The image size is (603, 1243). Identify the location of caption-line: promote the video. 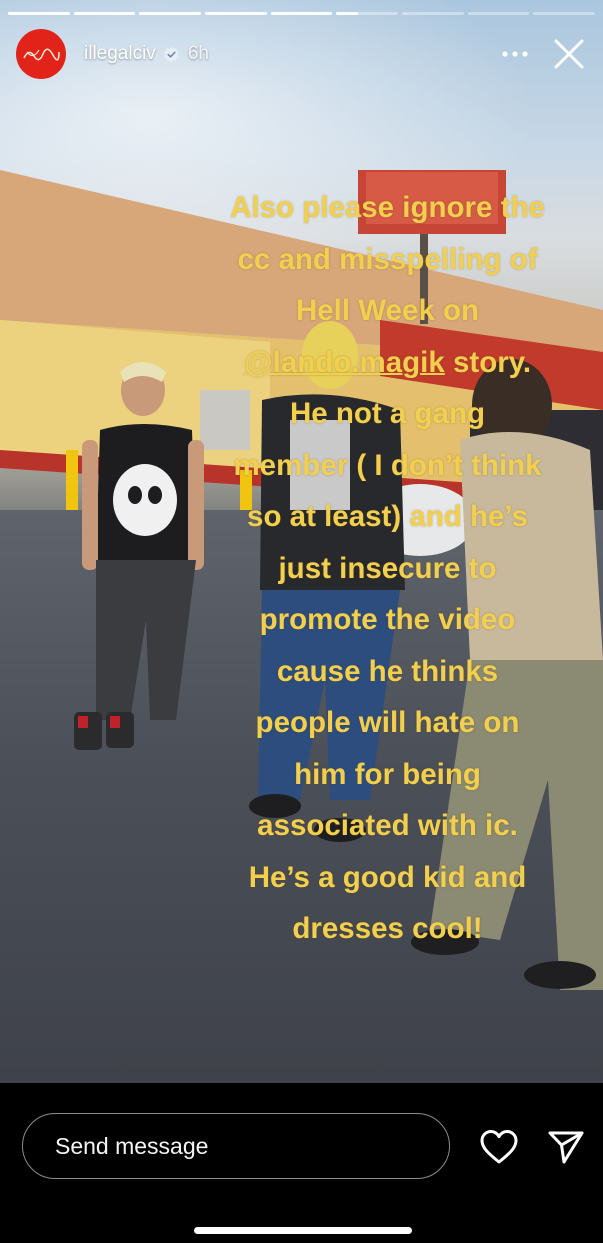
(387, 619).